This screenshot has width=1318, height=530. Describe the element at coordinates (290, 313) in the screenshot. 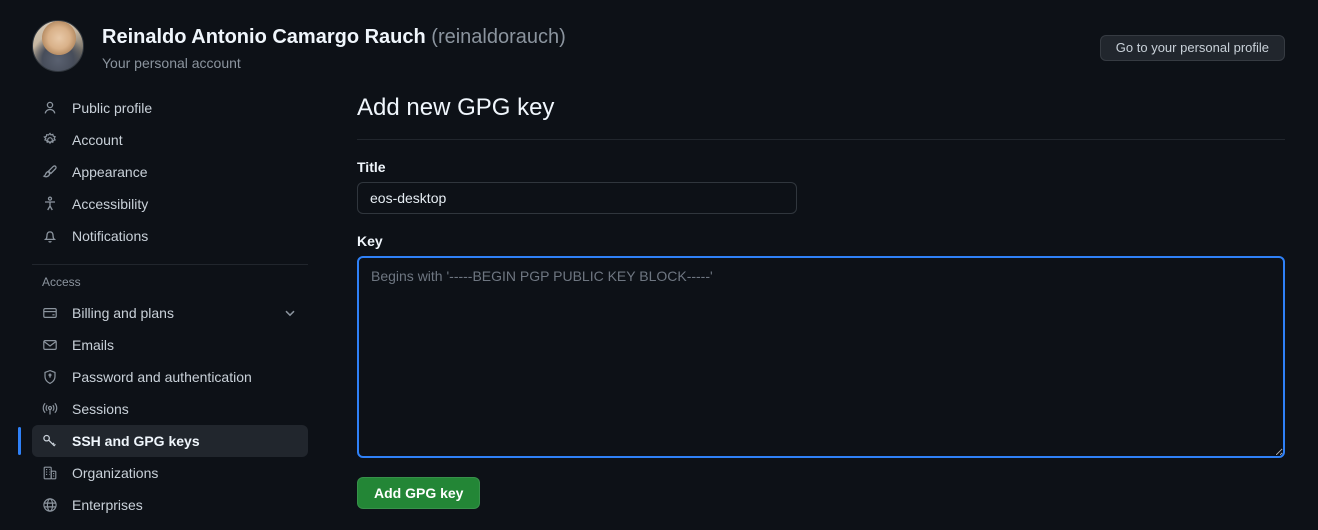

I see `chevron-down-icon` at that location.